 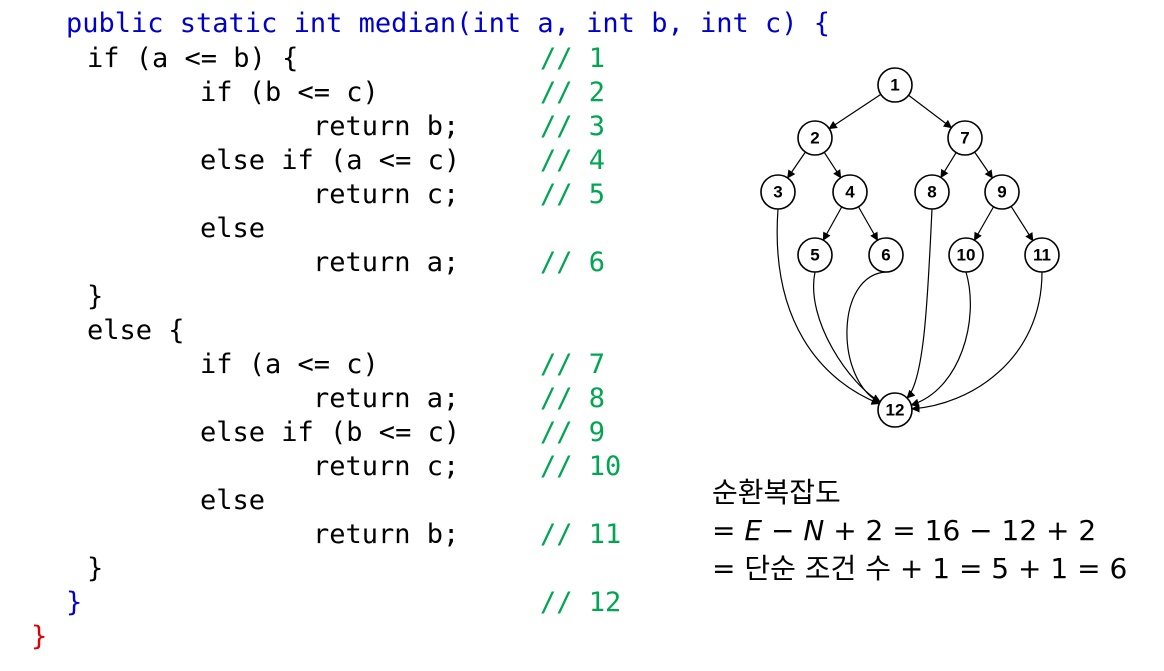 What do you see at coordinates (960, 530) in the screenshot?
I see `formula-result: + 2 = 16 − 12 + 2` at bounding box center [960, 530].